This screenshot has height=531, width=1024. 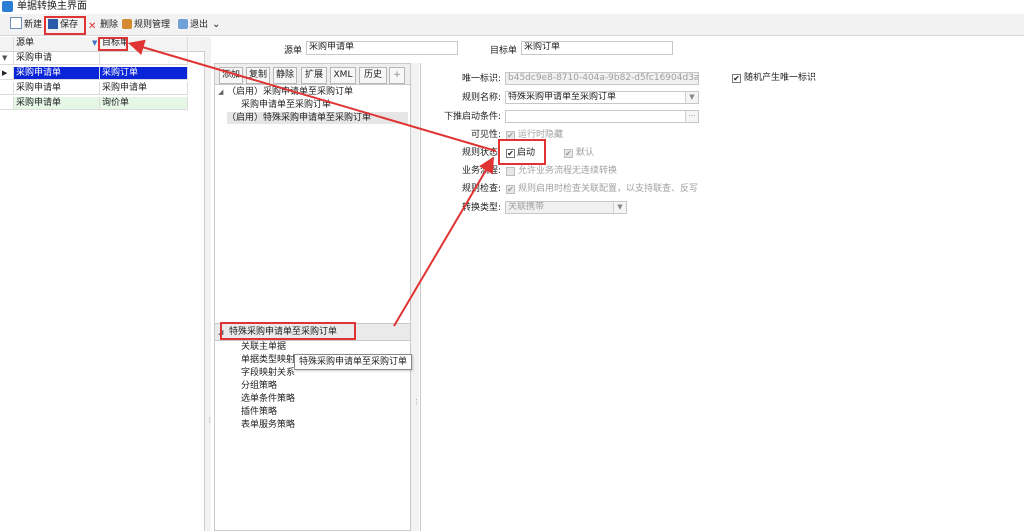 What do you see at coordinates (444, 241) in the screenshot?
I see `arrow-to-status` at bounding box center [444, 241].